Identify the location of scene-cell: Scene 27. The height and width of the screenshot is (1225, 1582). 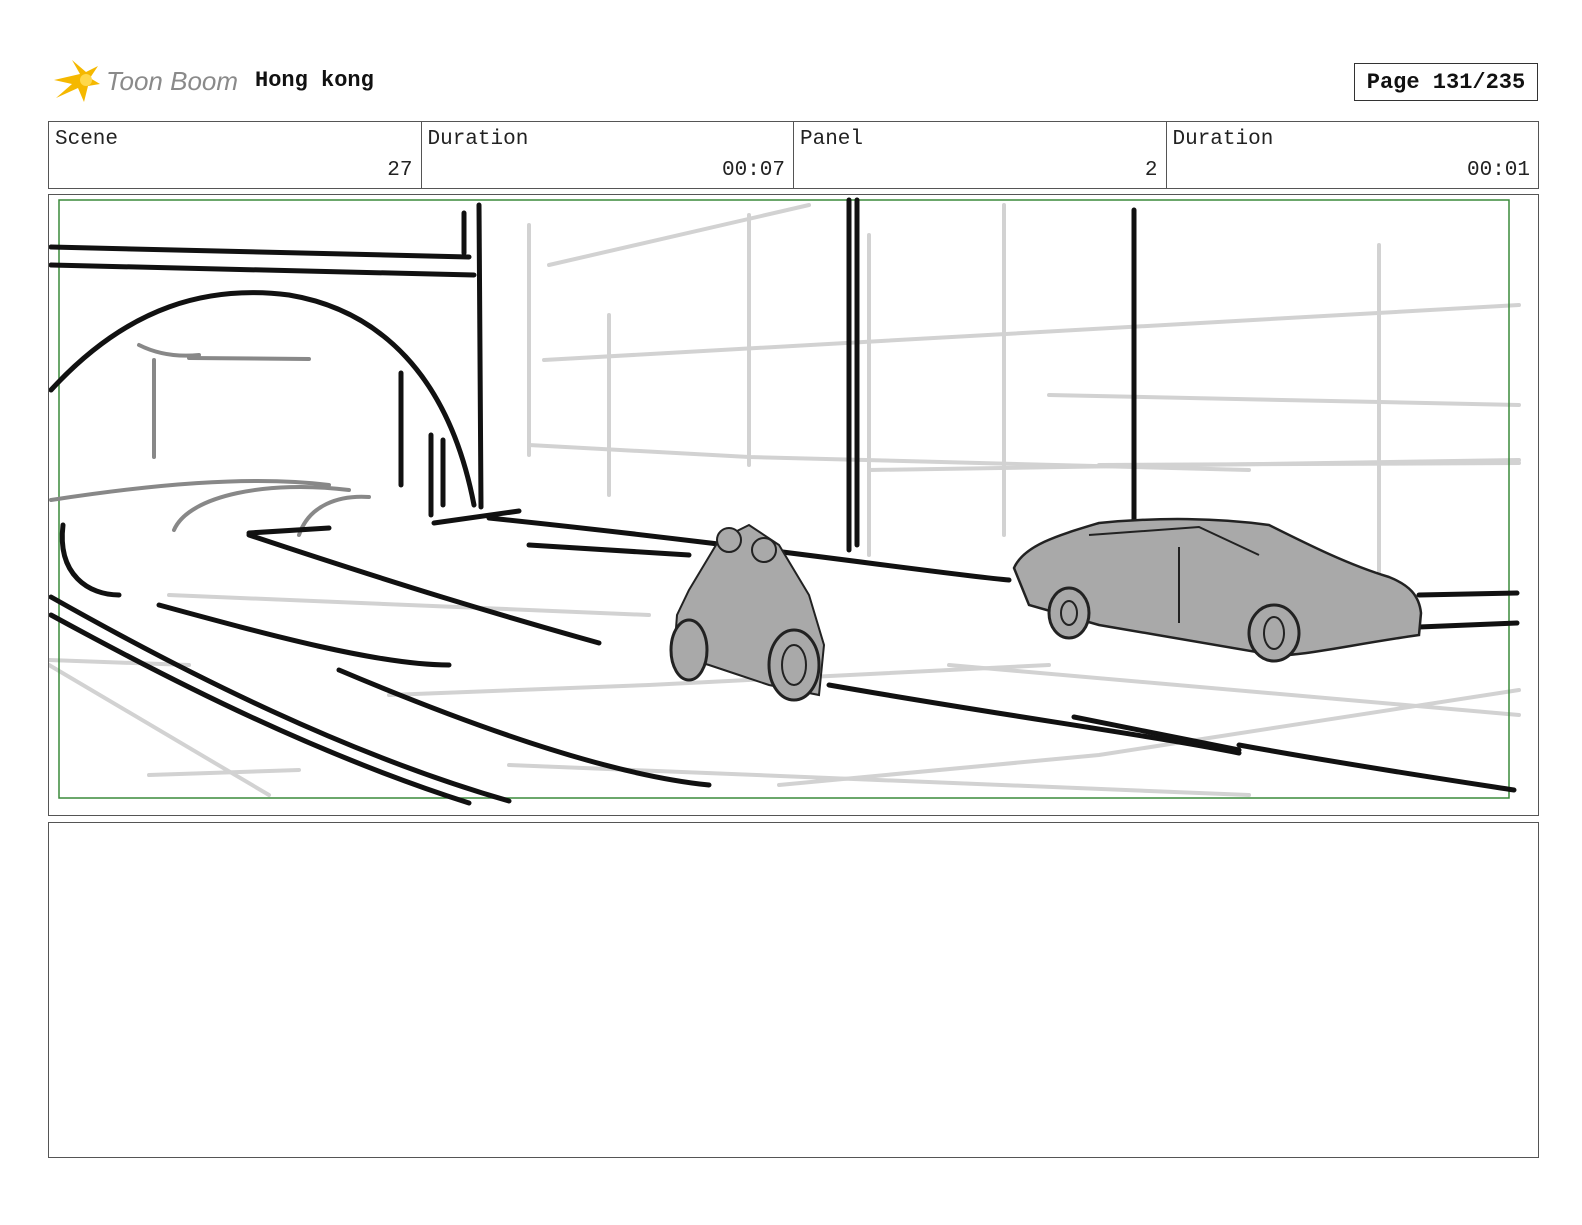
(235, 155).